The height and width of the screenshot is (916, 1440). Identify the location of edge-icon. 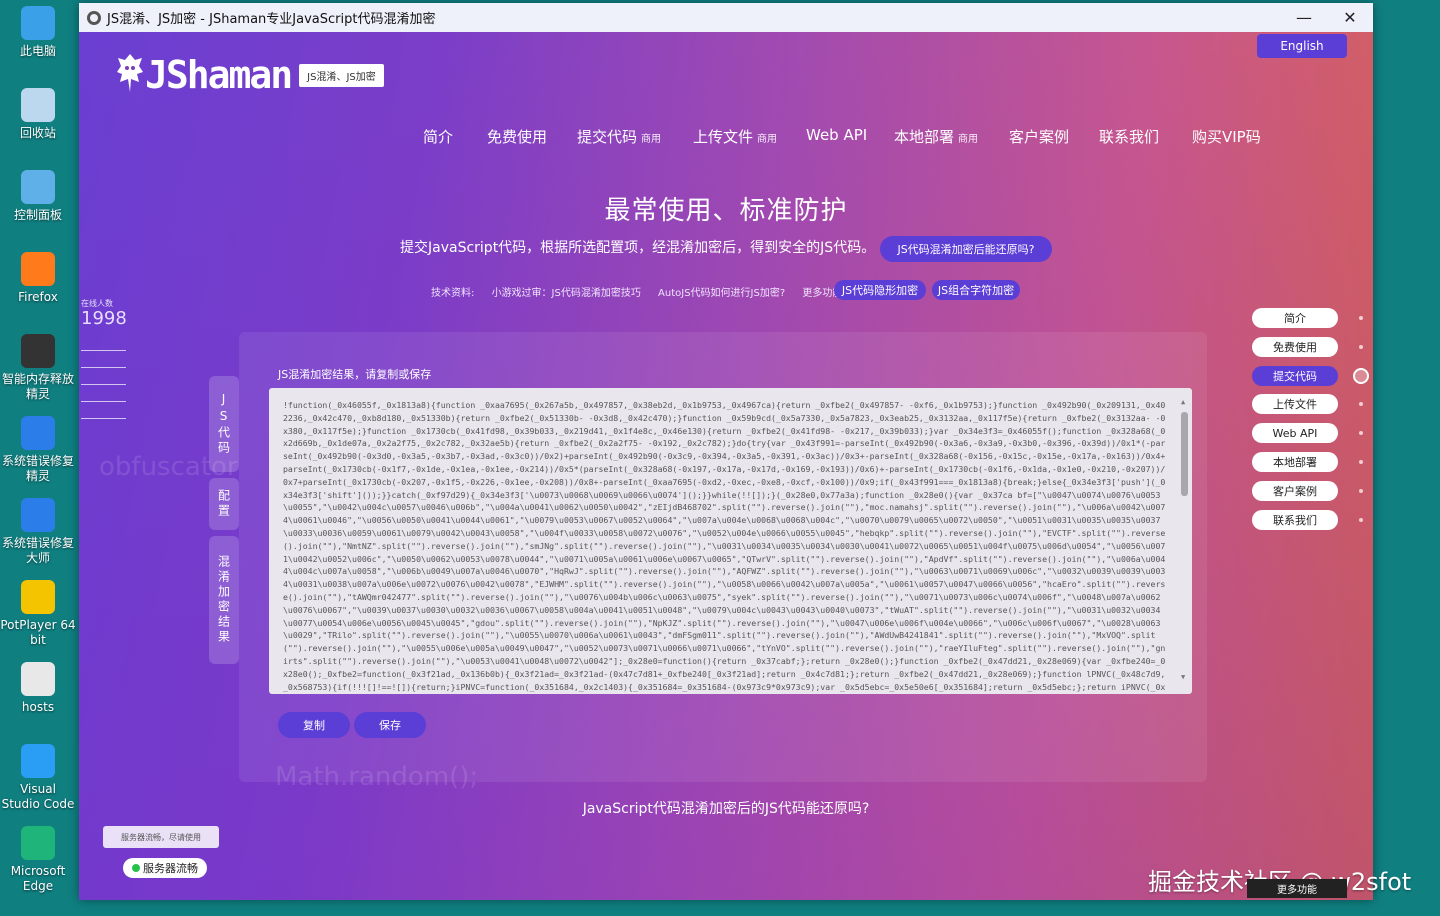
(38, 843).